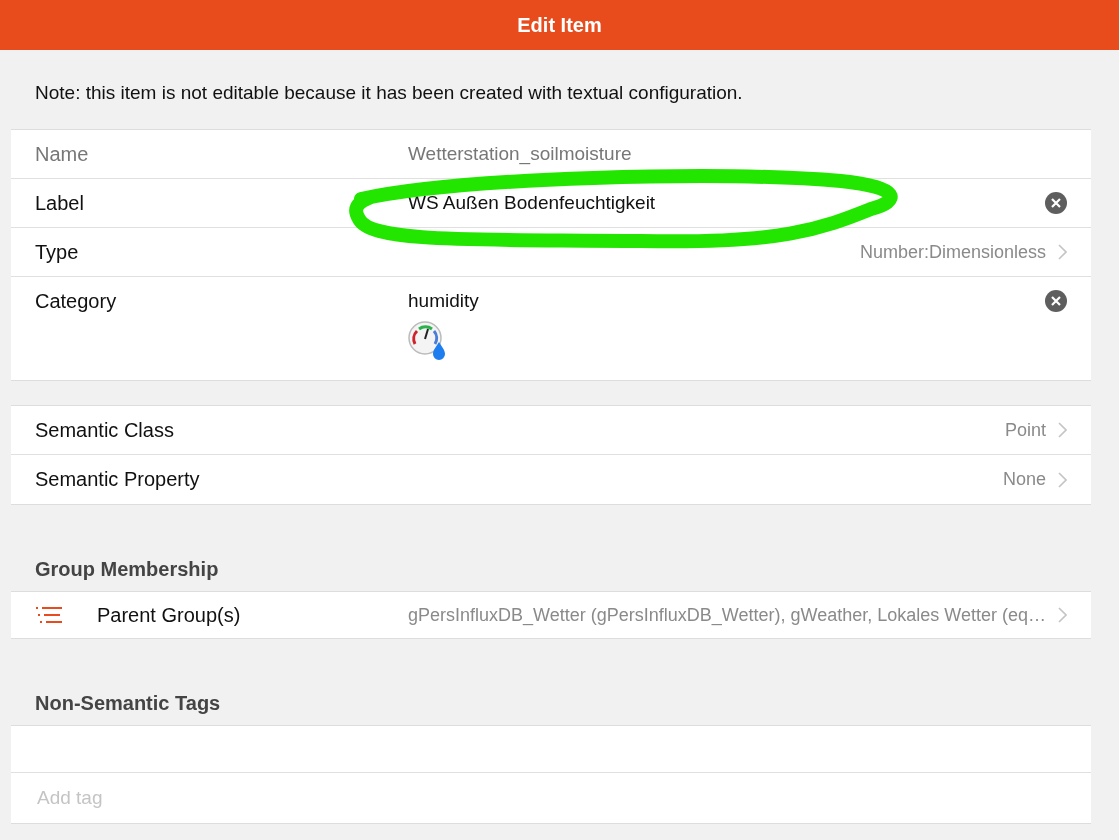 This screenshot has width=1119, height=840. Describe the element at coordinates (76, 301) in the screenshot. I see `field-label: Category` at that location.